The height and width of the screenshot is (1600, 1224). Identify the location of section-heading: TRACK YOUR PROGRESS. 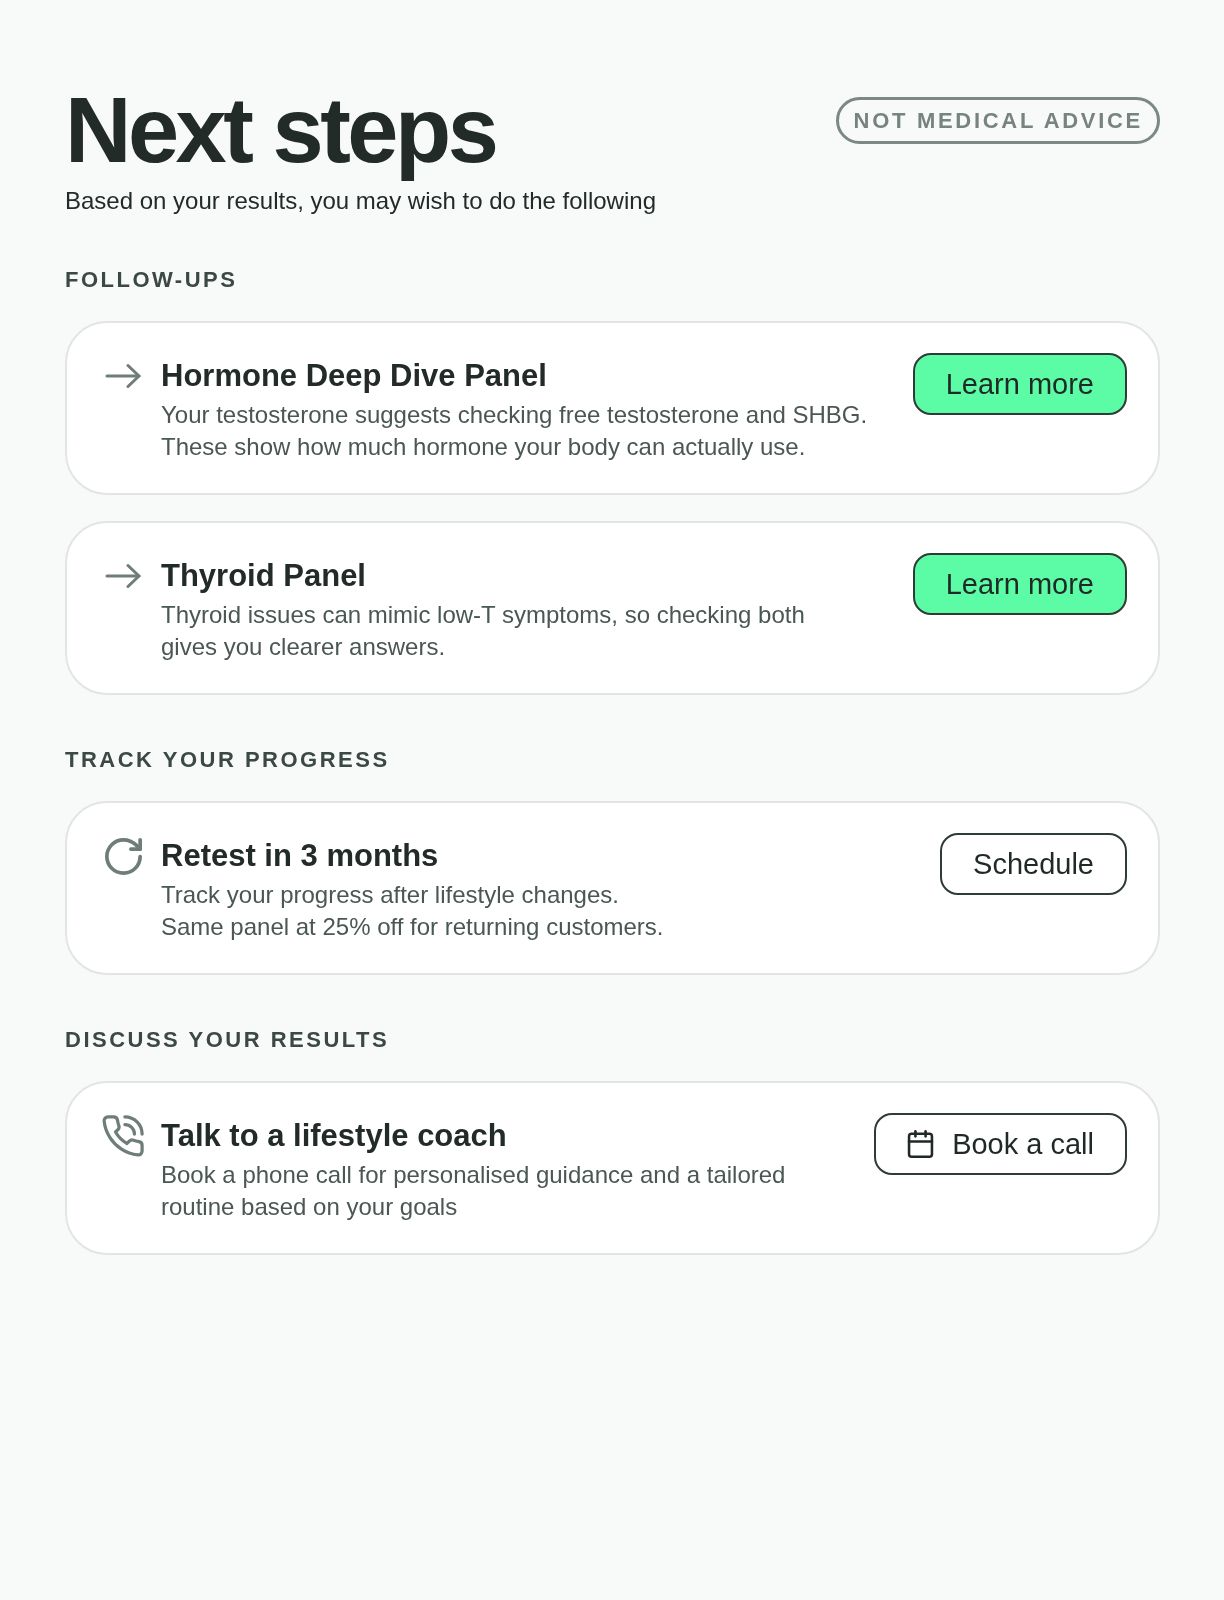
(228, 760).